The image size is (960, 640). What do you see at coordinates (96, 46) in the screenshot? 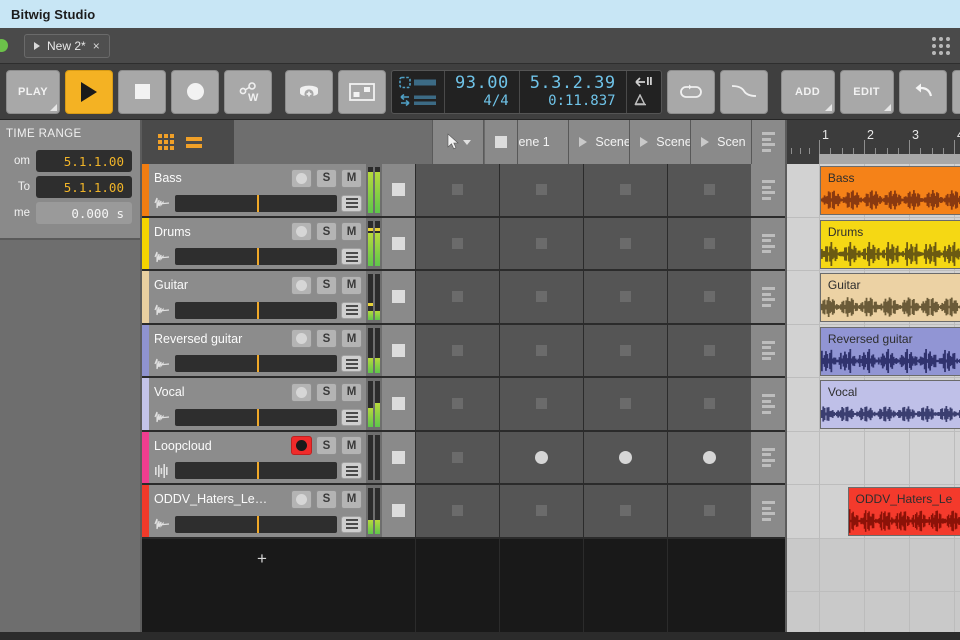
I see `close-icon: ×` at bounding box center [96, 46].